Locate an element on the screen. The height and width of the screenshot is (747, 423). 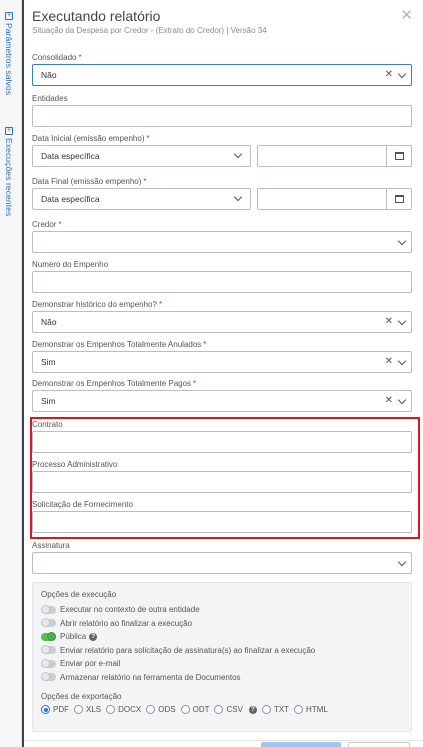
field-solicitacao: Solicitação de Fornecimento is located at coordinates (222, 516).